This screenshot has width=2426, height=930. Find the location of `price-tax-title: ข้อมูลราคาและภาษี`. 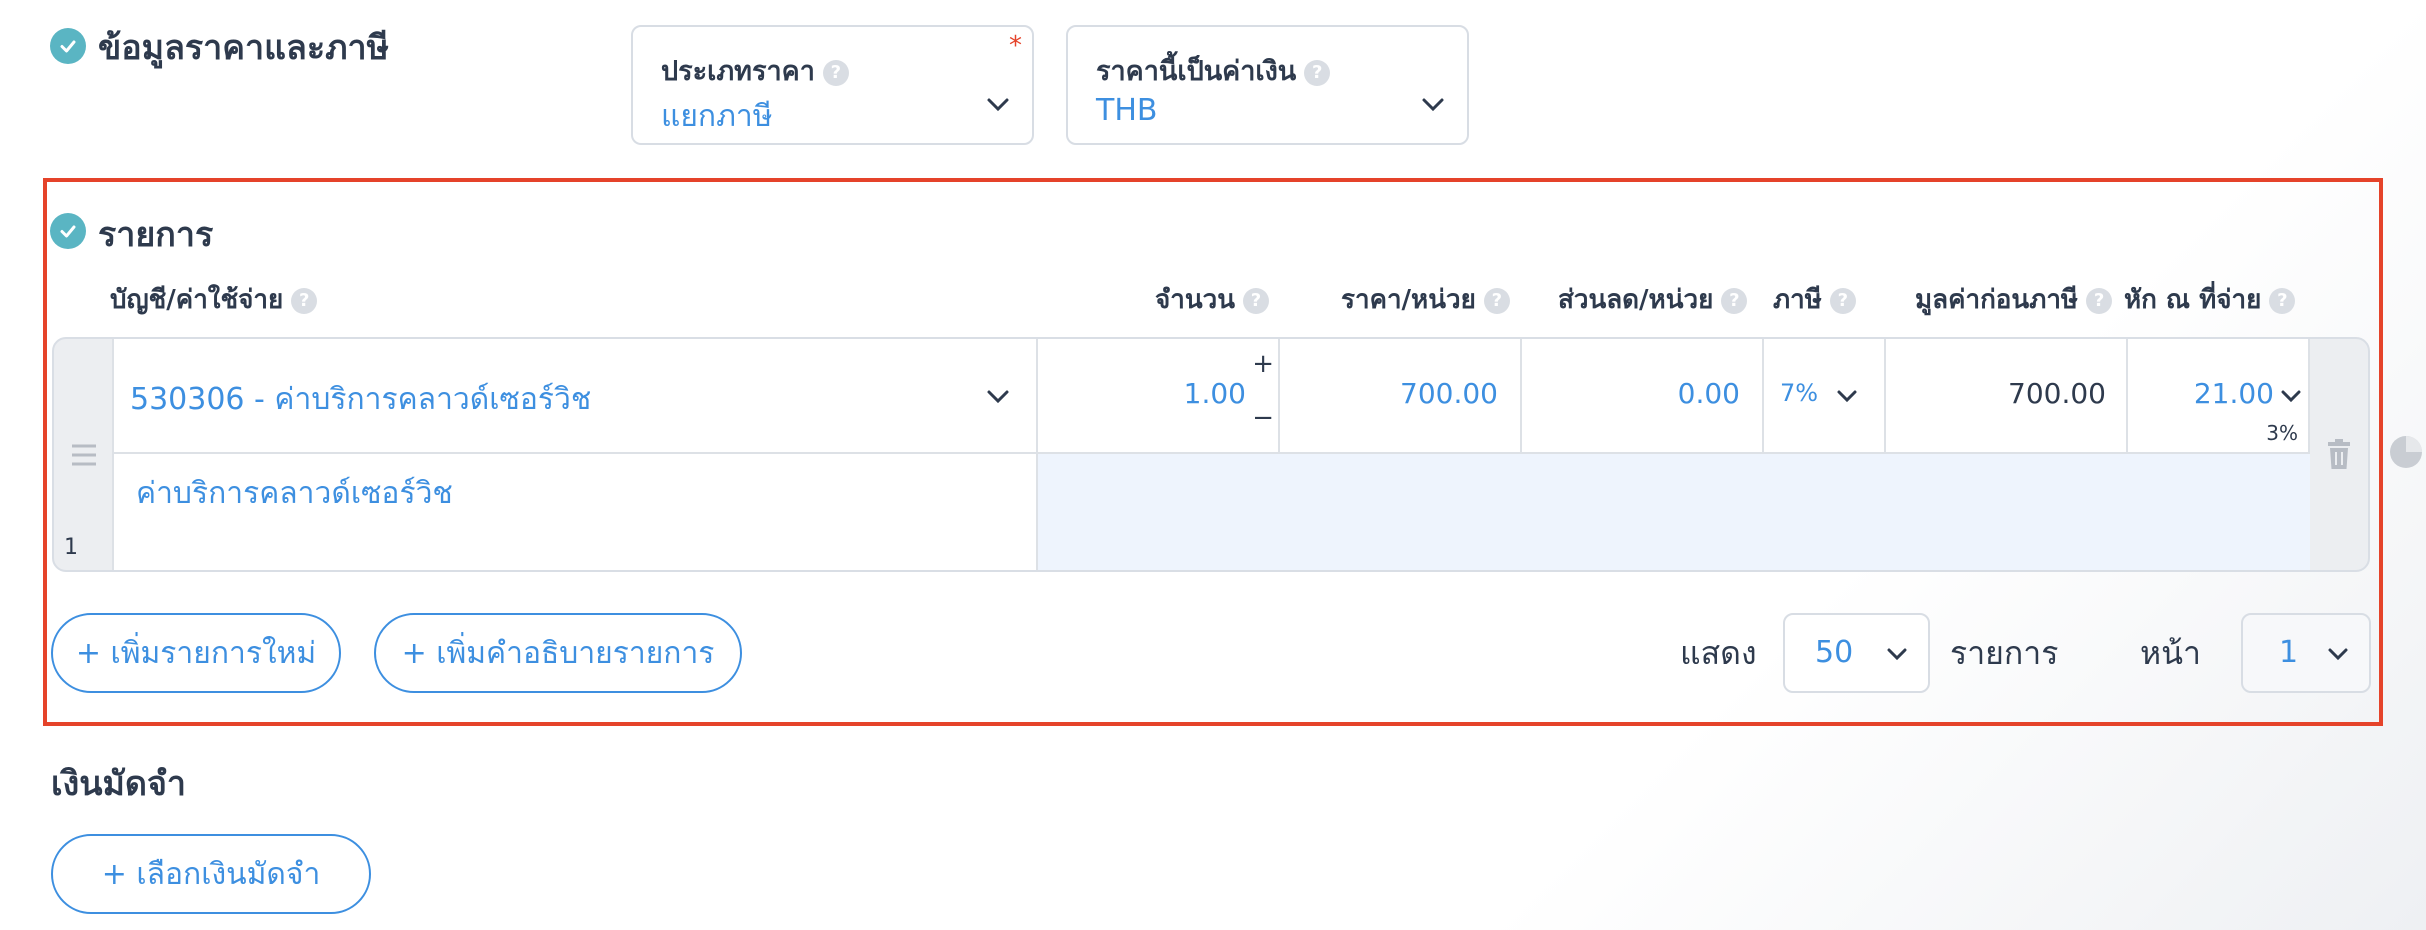

price-tax-title: ข้อมูลราคาและภาษี is located at coordinates (244, 48).